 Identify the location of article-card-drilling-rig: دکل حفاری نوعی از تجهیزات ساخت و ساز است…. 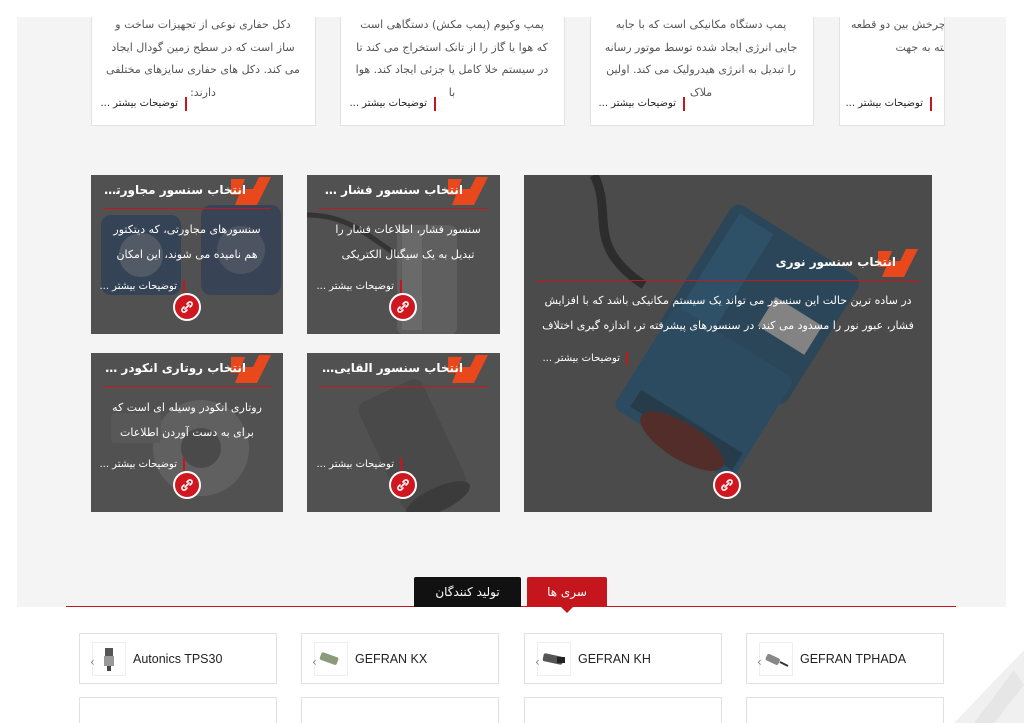
(203, 63).